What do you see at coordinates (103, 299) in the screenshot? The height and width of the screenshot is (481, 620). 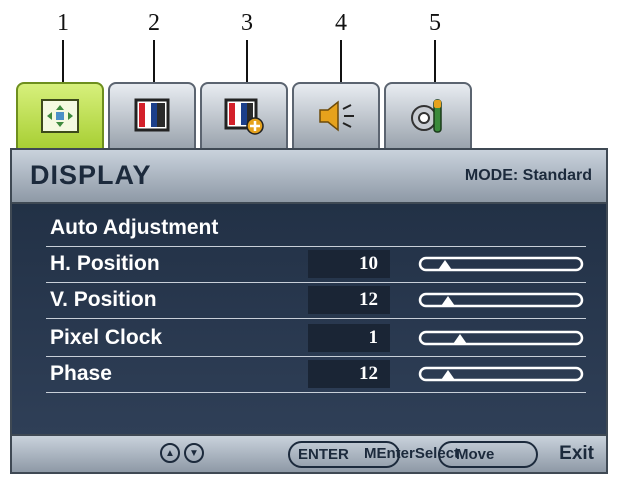 I see `menu-item-label: V. Position` at bounding box center [103, 299].